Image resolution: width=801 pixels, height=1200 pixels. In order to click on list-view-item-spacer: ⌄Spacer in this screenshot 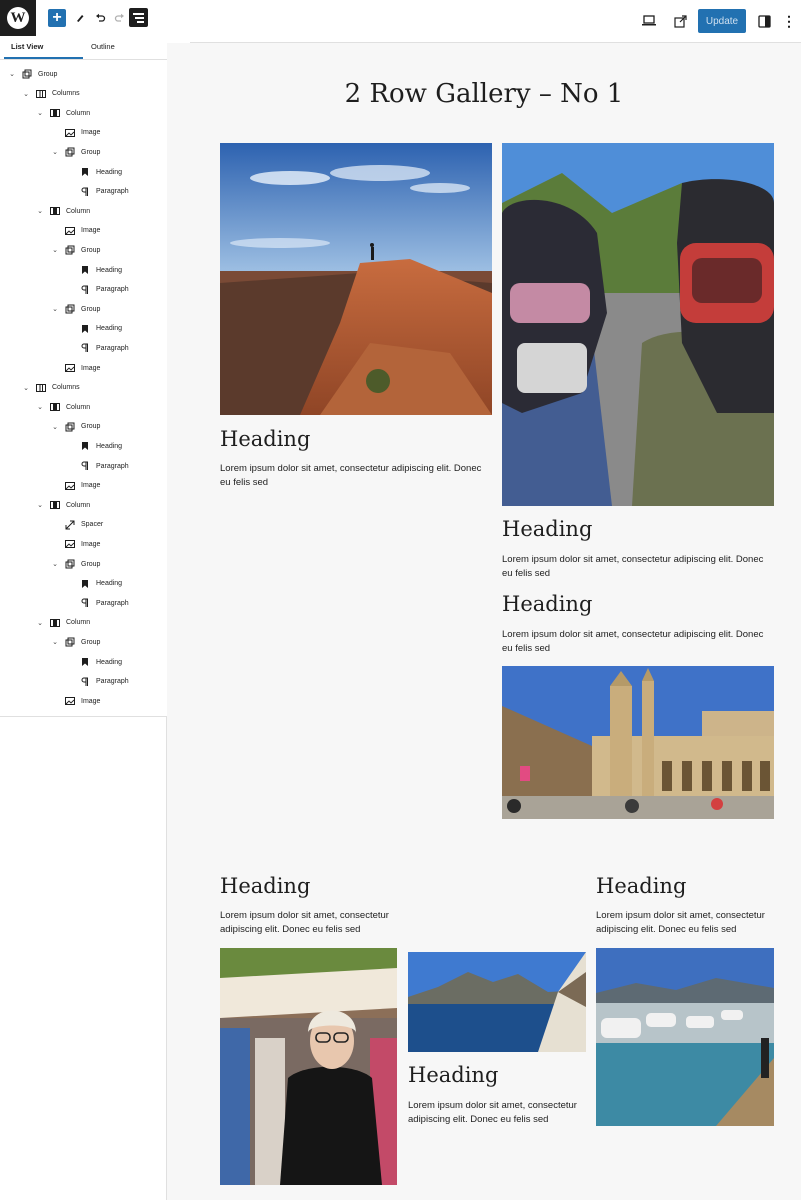, I will do `click(77, 525)`.